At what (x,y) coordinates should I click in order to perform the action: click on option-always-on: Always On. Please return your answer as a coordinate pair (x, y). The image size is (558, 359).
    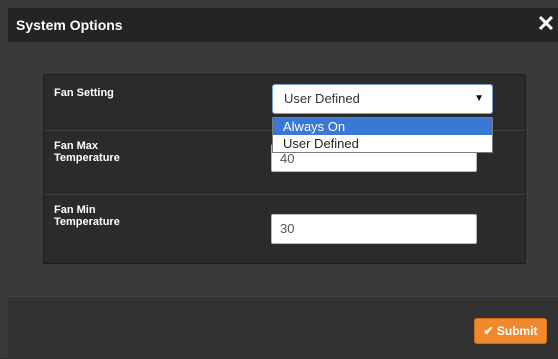
    Looking at the image, I should click on (382, 126).